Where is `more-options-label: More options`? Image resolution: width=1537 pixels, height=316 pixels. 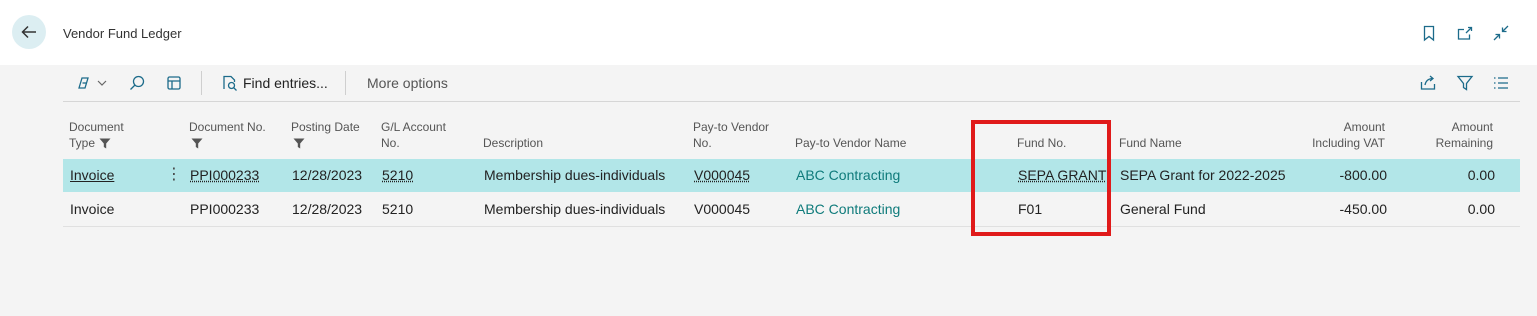 more-options-label: More options is located at coordinates (407, 83).